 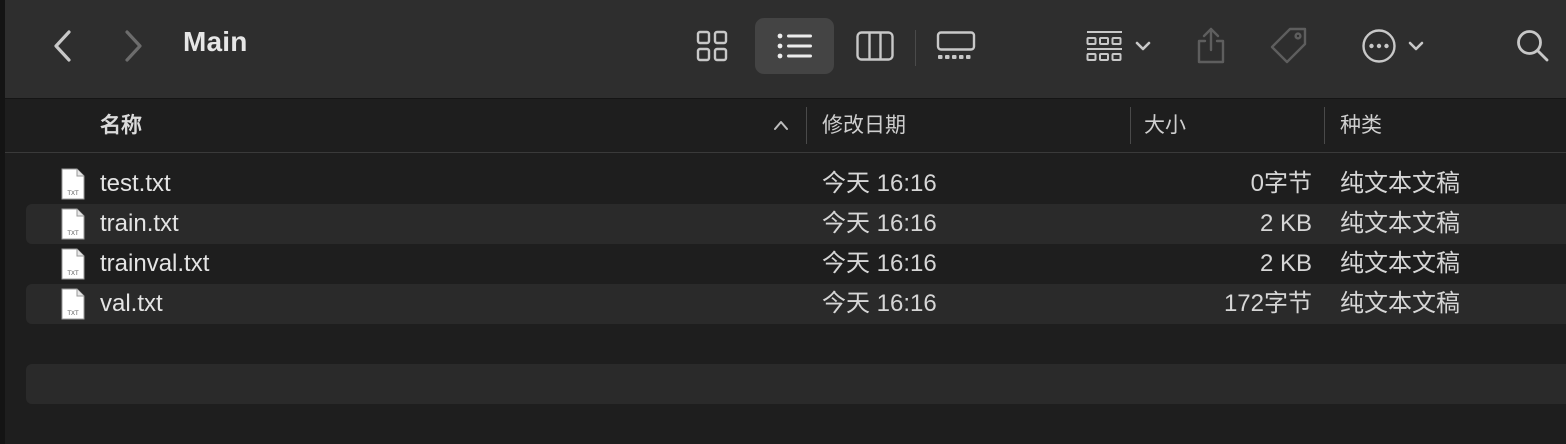 I want to click on tag-button, so click(x=1289, y=46).